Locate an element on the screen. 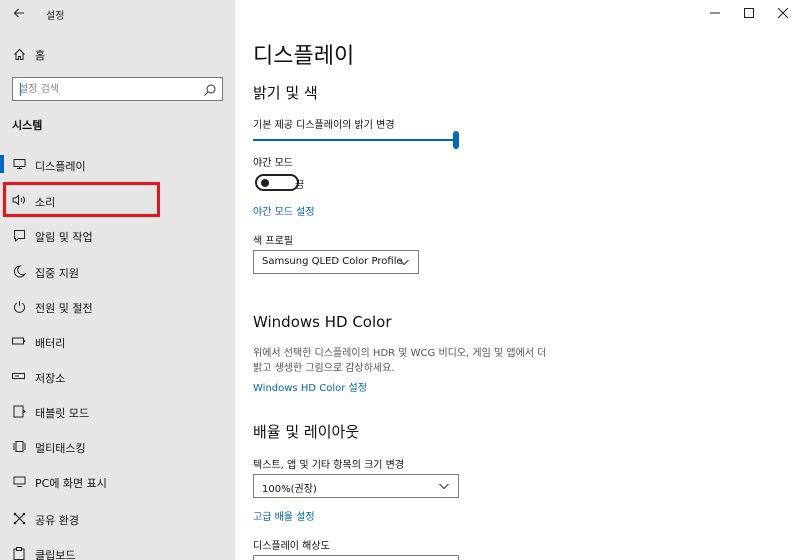  multitasking-icon is located at coordinates (19, 446).